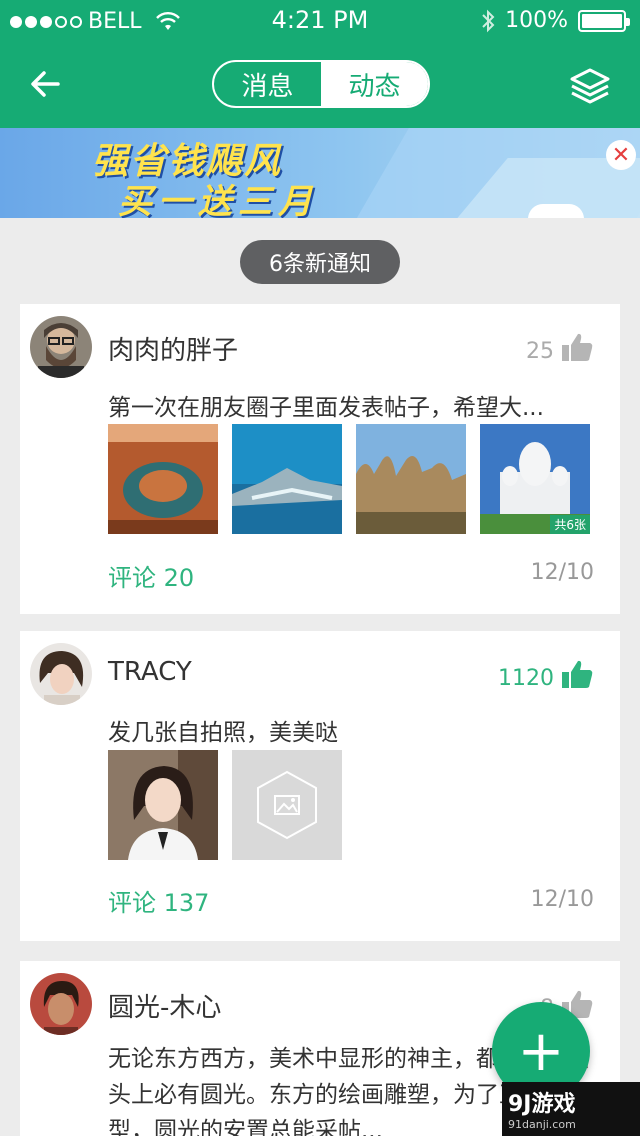  Describe the element at coordinates (374, 84) in the screenshot. I see `tab-feed: 动态` at that location.